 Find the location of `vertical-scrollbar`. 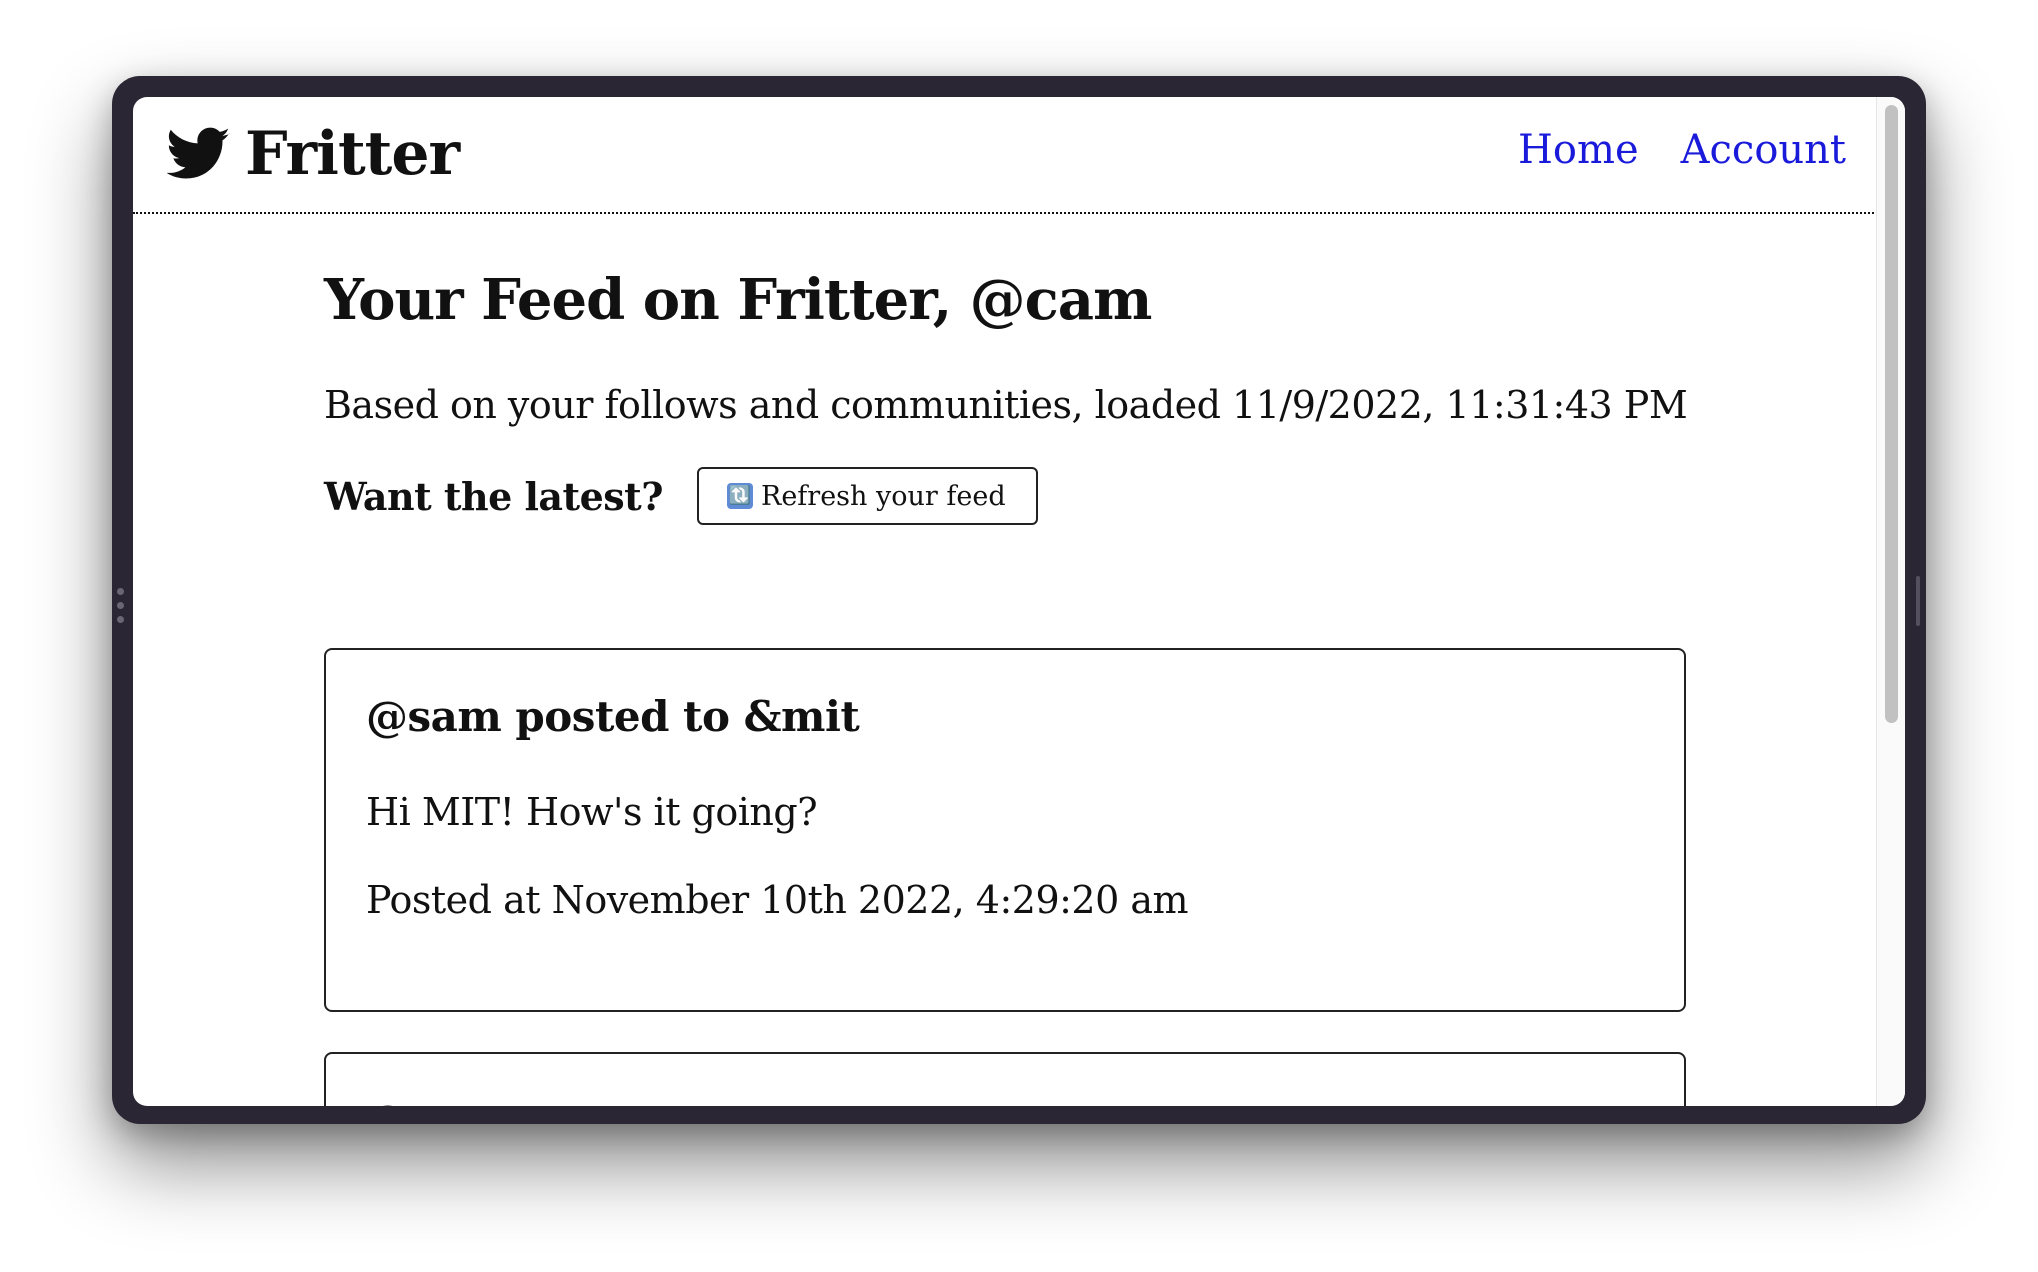

vertical-scrollbar is located at coordinates (1890, 601).